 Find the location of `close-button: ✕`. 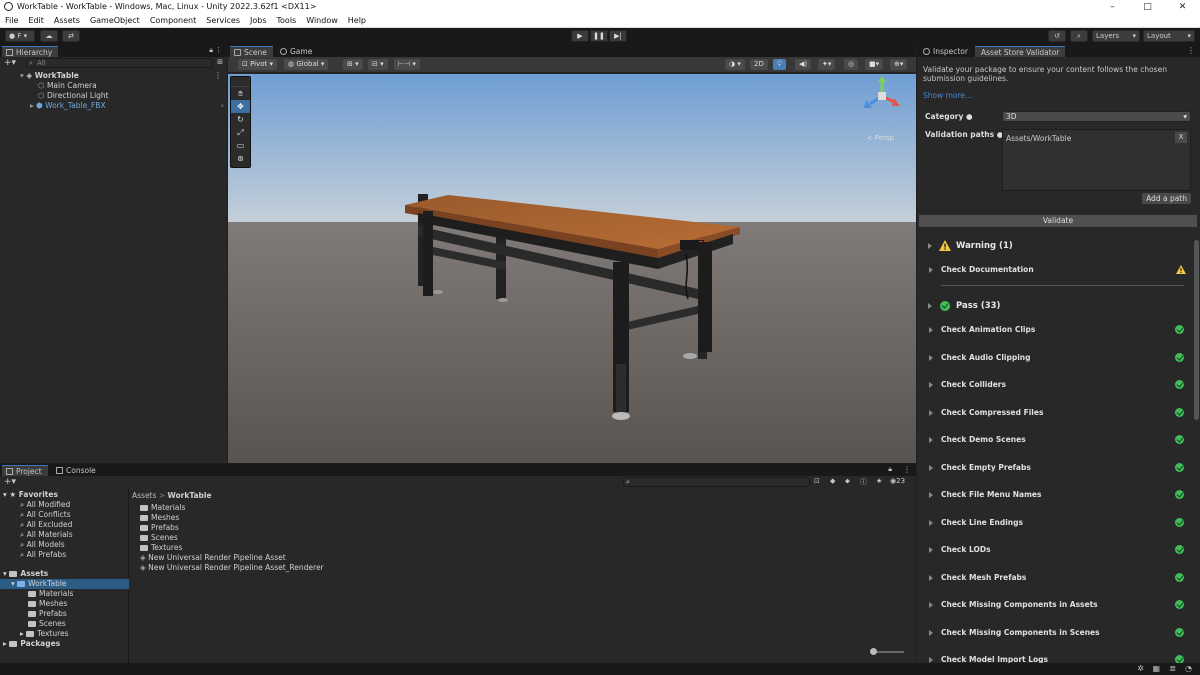

close-button: ✕ is located at coordinates (1182, 7).